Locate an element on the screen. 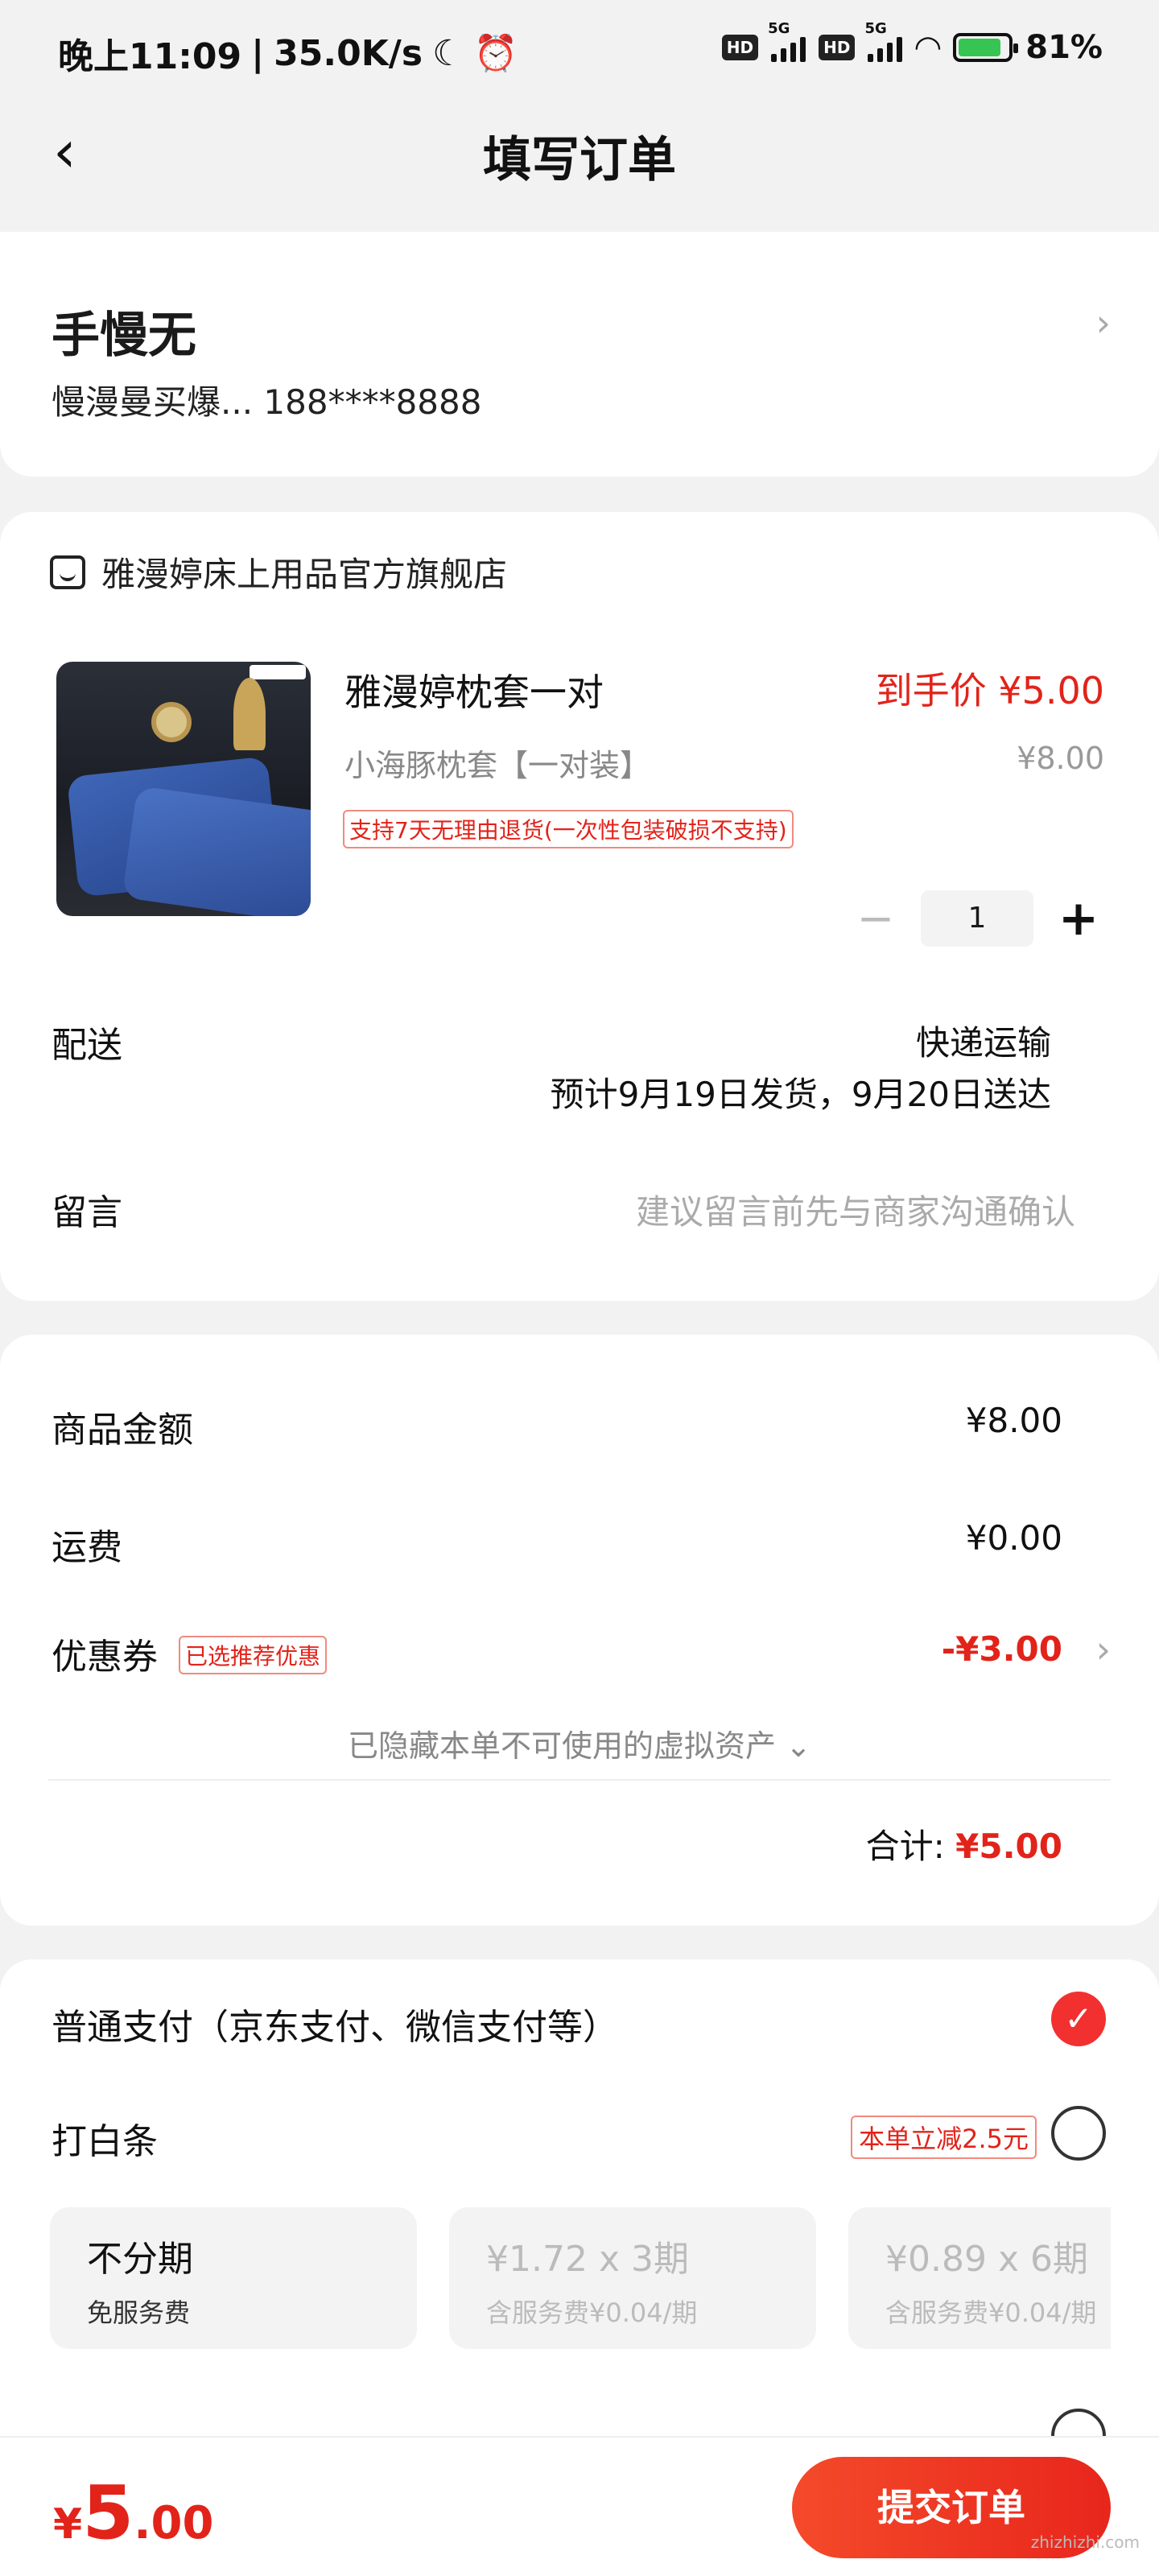  wifi-icon: ◠ is located at coordinates (928, 47).